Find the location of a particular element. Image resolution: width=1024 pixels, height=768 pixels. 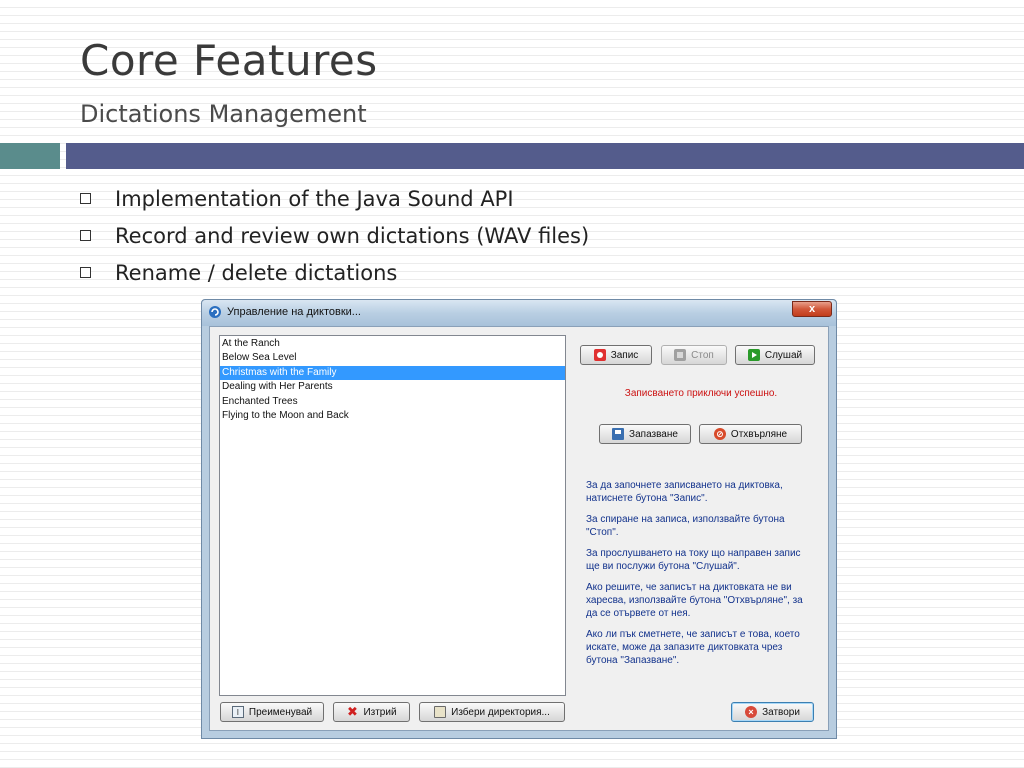

accent-band is located at coordinates (545, 156).